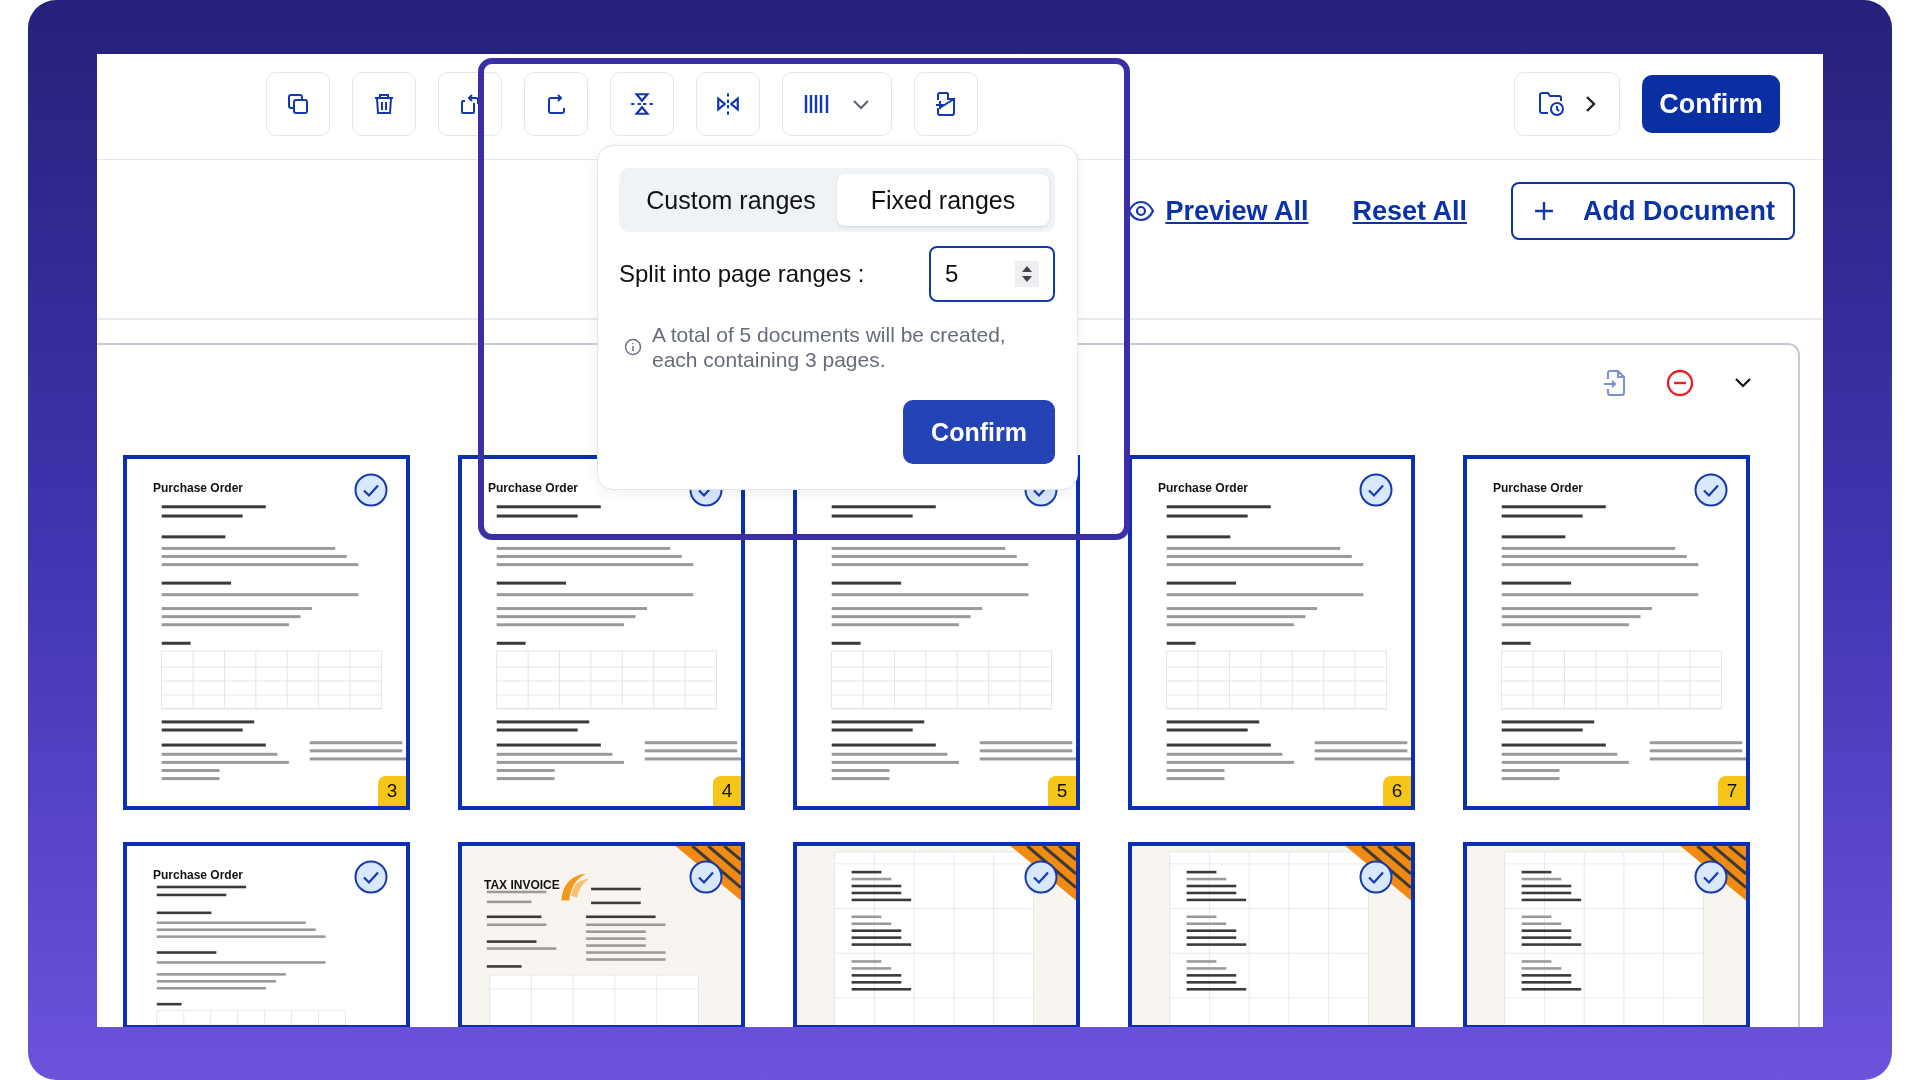 Image resolution: width=1920 pixels, height=1080 pixels. Describe the element at coordinates (266, 934) in the screenshot. I see `page-thumbnail: Purchase Order` at that location.